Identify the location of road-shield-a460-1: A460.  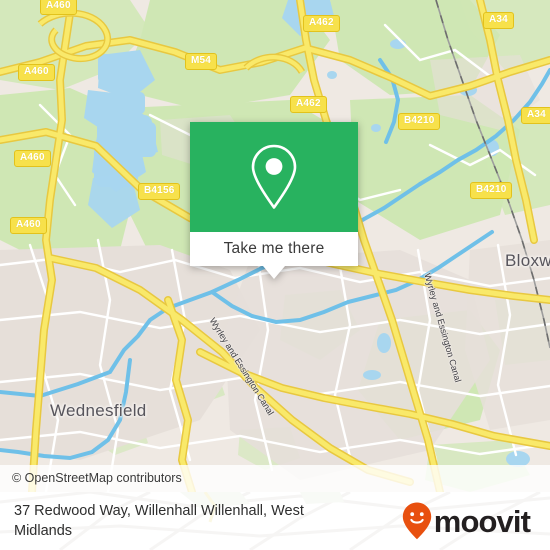
(58, 7).